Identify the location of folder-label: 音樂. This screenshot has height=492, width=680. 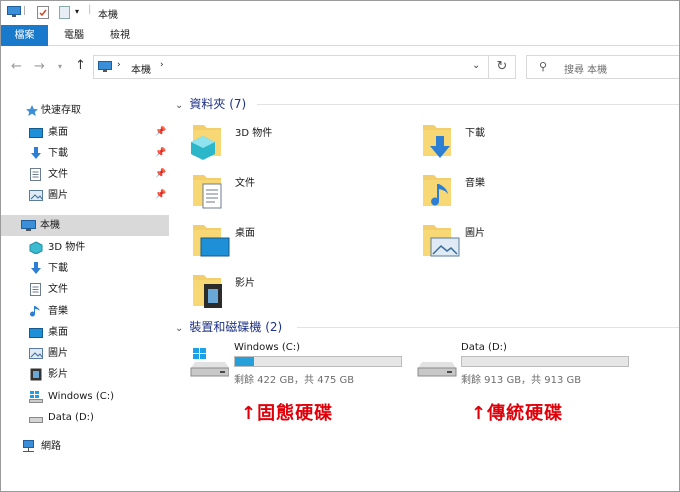
(475, 183).